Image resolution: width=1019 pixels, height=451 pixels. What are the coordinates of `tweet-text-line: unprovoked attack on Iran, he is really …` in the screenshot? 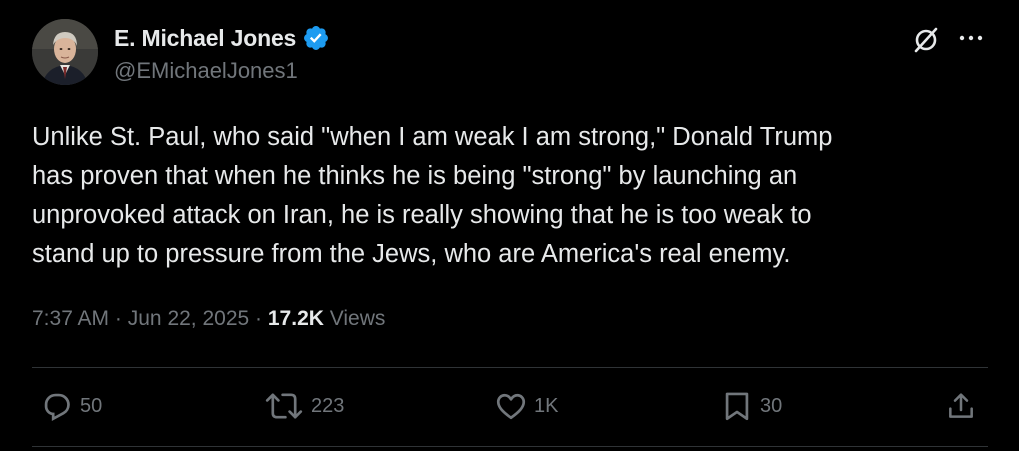 It's located at (422, 215).